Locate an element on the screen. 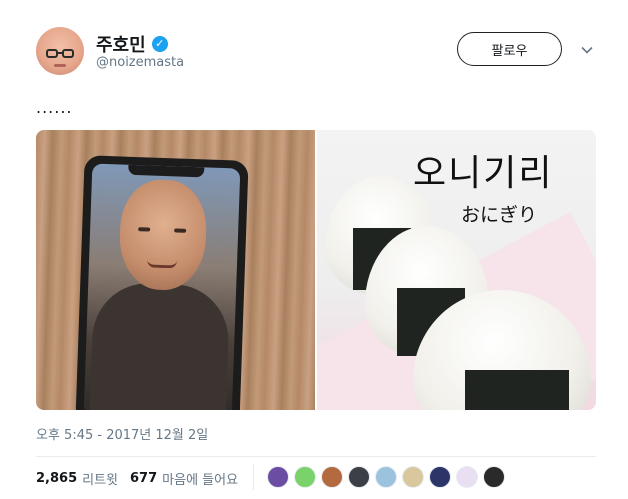 The width and height of the screenshot is (628, 499). avatar-mouth is located at coordinates (60, 65).